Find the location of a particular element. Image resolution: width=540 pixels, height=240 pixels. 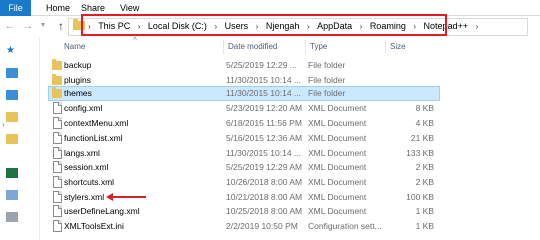

file-name: langs.xml is located at coordinates (82, 153).